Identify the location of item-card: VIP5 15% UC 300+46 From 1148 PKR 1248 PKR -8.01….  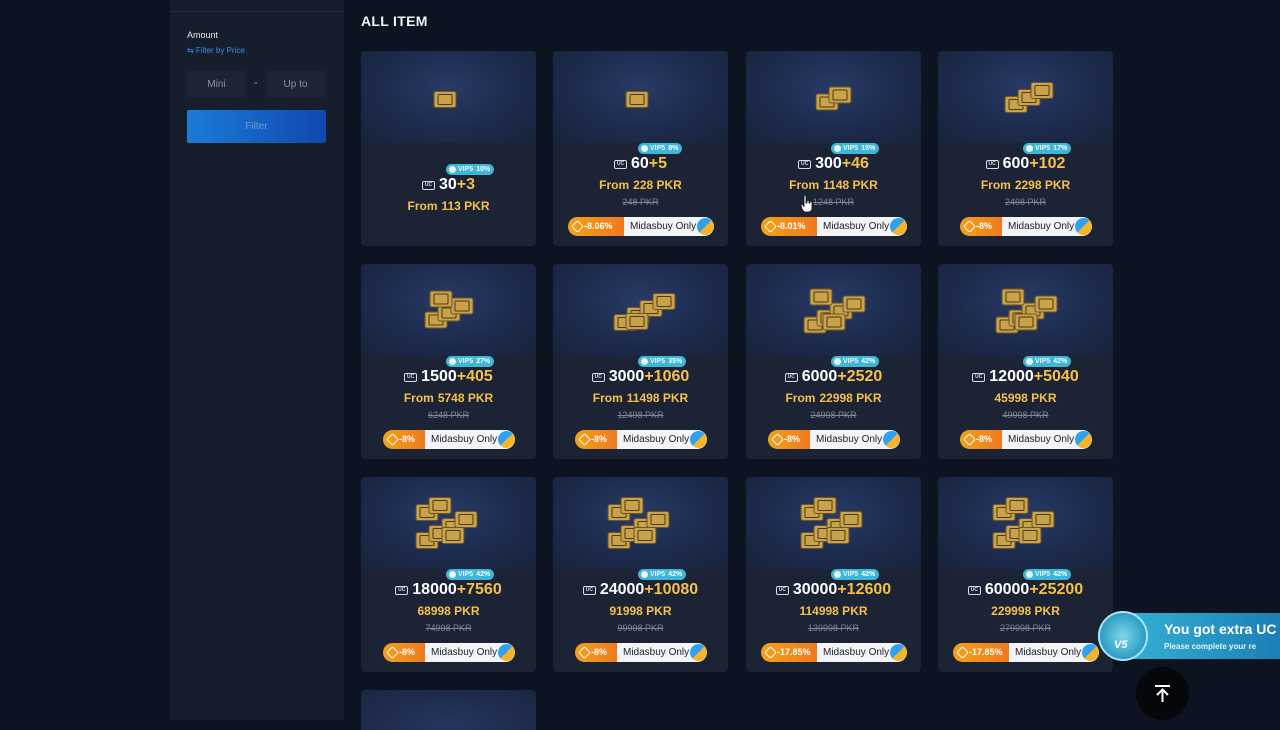
(833, 148).